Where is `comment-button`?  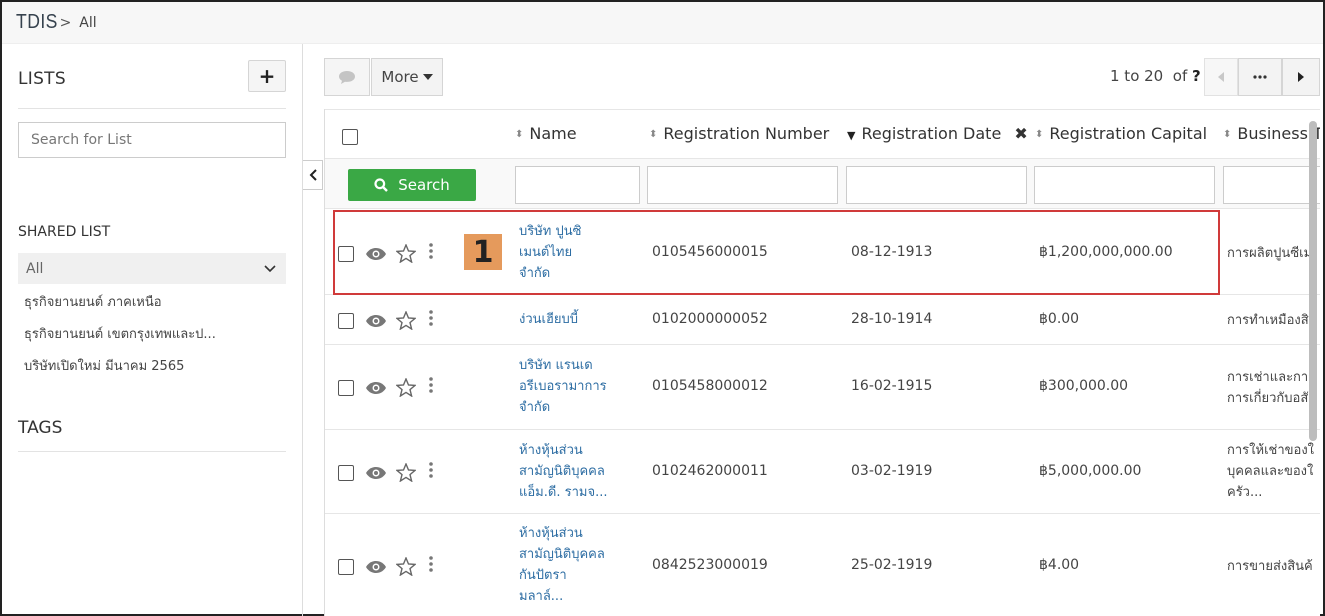
comment-button is located at coordinates (347, 77).